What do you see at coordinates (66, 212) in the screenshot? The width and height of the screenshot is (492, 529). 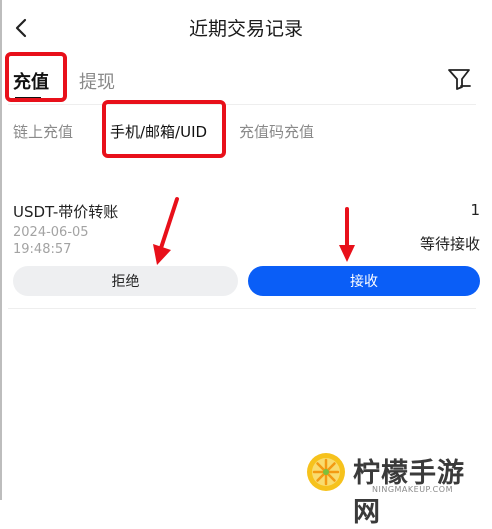 I see `record-title: USDT-带价转账` at bounding box center [66, 212].